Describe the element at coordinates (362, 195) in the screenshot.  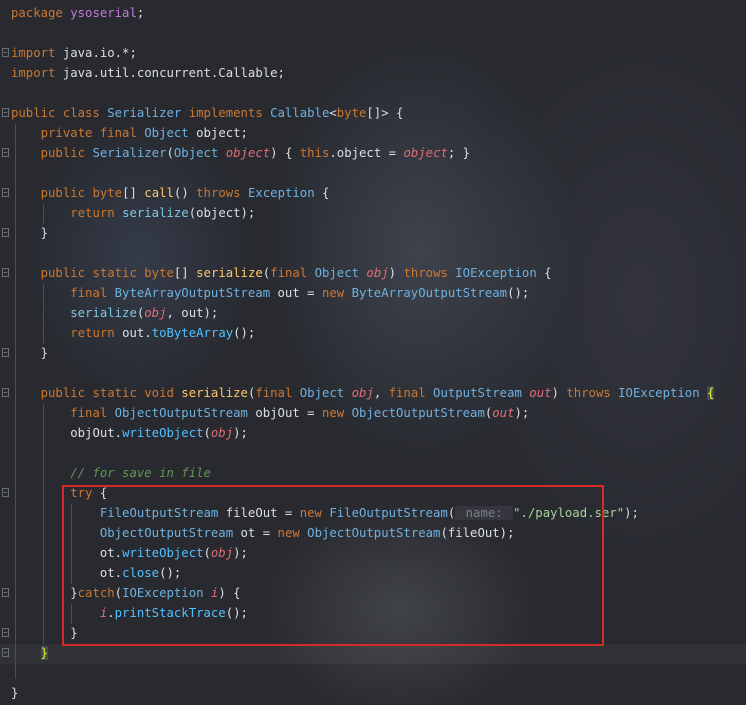
I see `code-line: public byte[] call() throws Exception {` at that location.